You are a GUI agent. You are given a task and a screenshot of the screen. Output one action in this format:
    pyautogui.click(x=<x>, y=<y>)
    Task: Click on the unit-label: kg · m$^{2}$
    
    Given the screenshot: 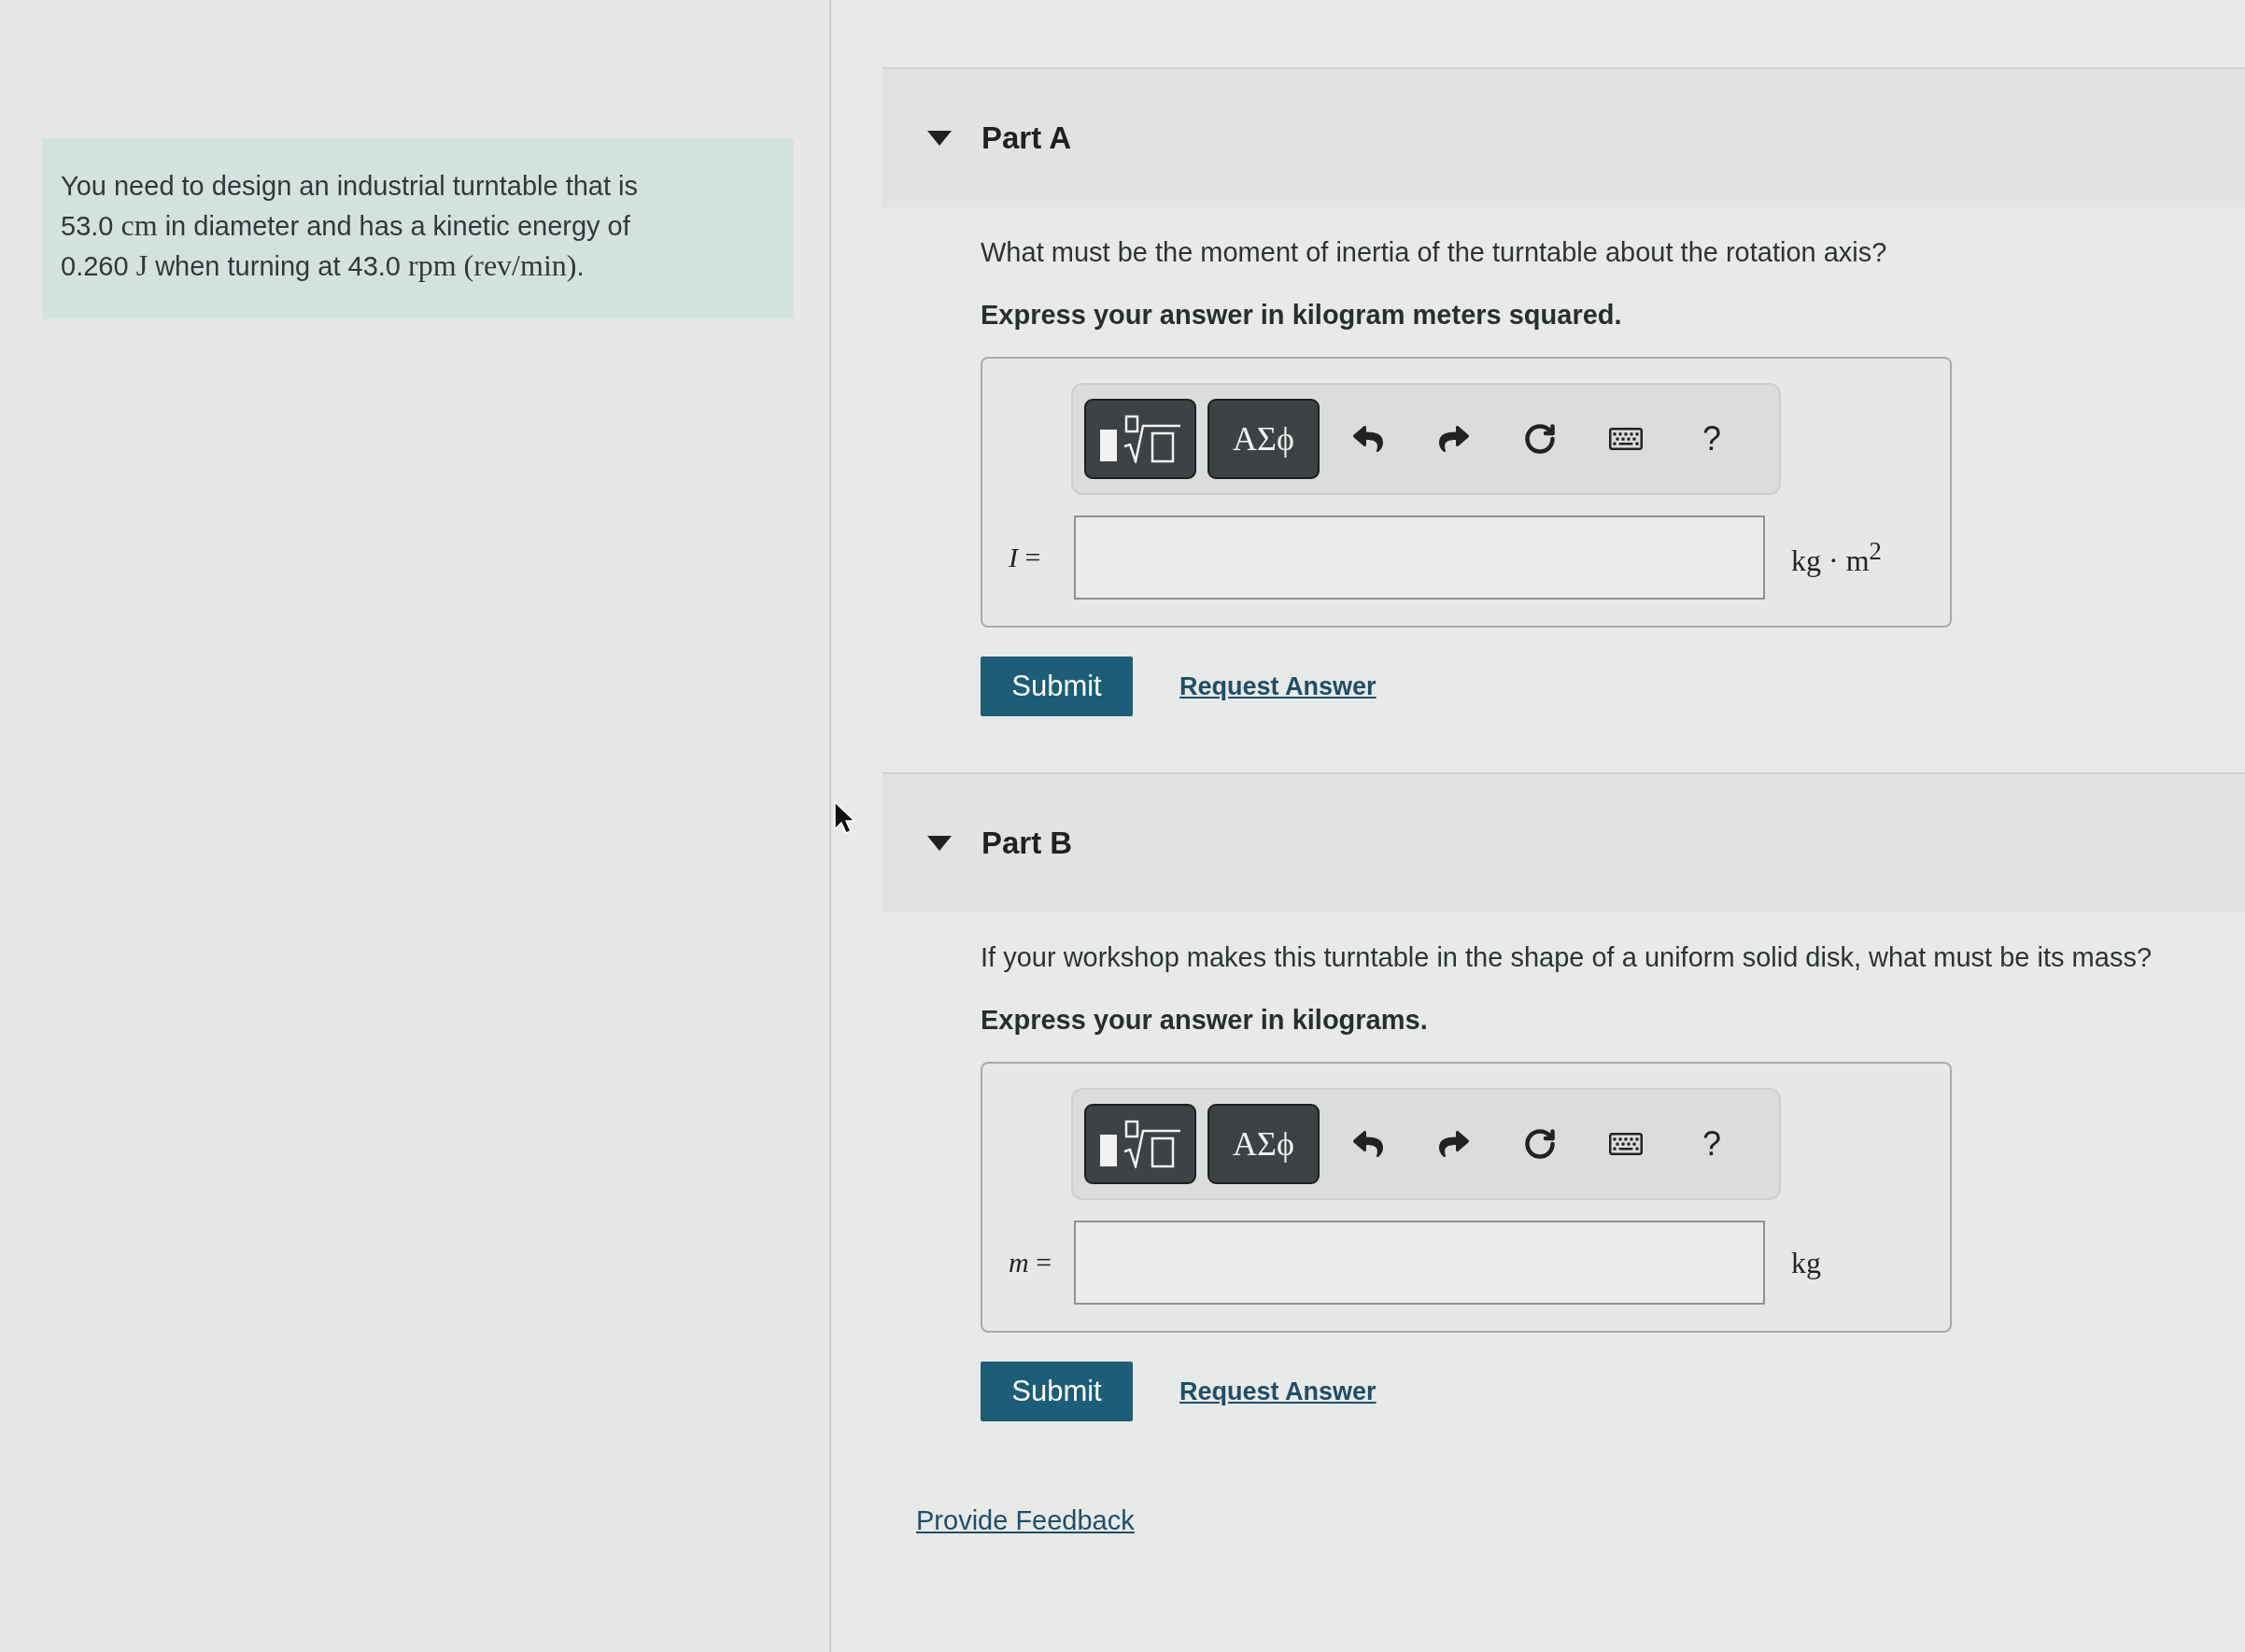 What is the action you would take?
    pyautogui.click(x=1836, y=557)
    